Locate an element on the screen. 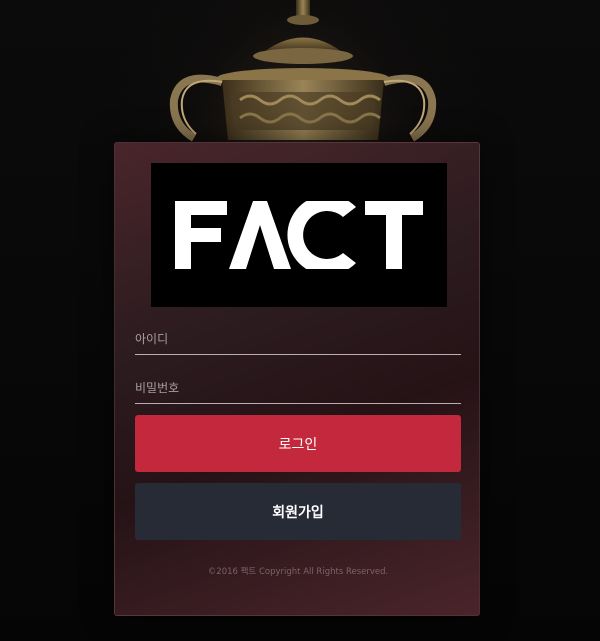 The width and height of the screenshot is (600, 641). brand-logo is located at coordinates (299, 235).